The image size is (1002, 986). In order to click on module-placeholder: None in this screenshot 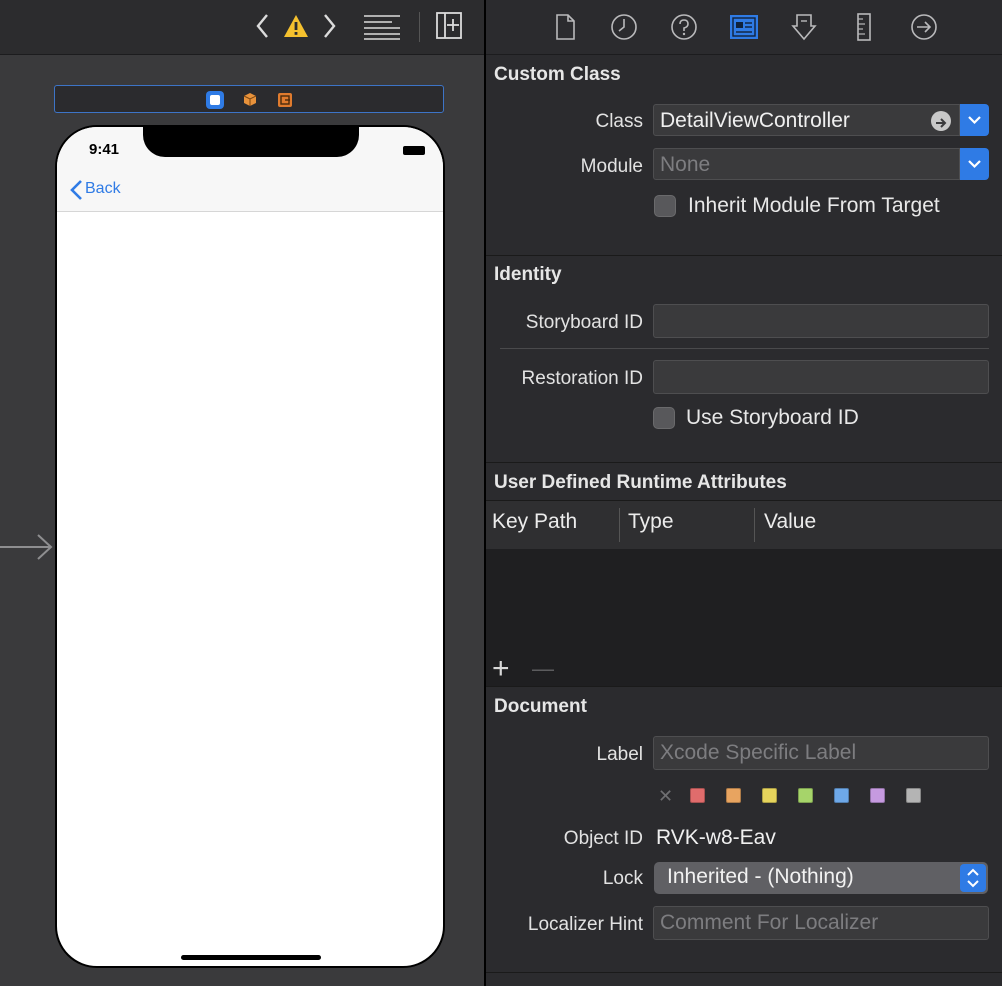, I will do `click(685, 164)`.